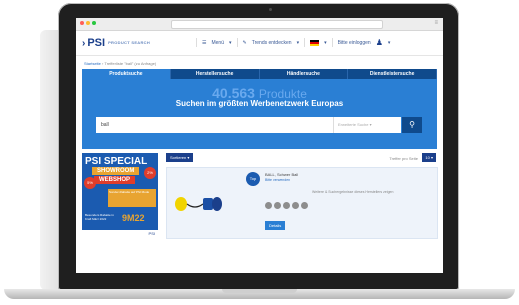  Describe the element at coordinates (150, 173) in the screenshot. I see `promo-badge-1: 2%` at that location.